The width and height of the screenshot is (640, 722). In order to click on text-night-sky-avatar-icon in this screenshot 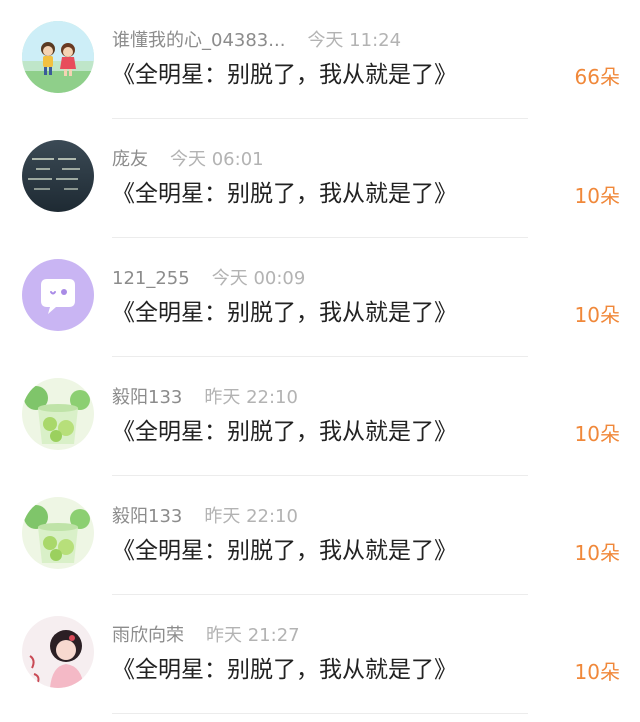, I will do `click(58, 176)`.